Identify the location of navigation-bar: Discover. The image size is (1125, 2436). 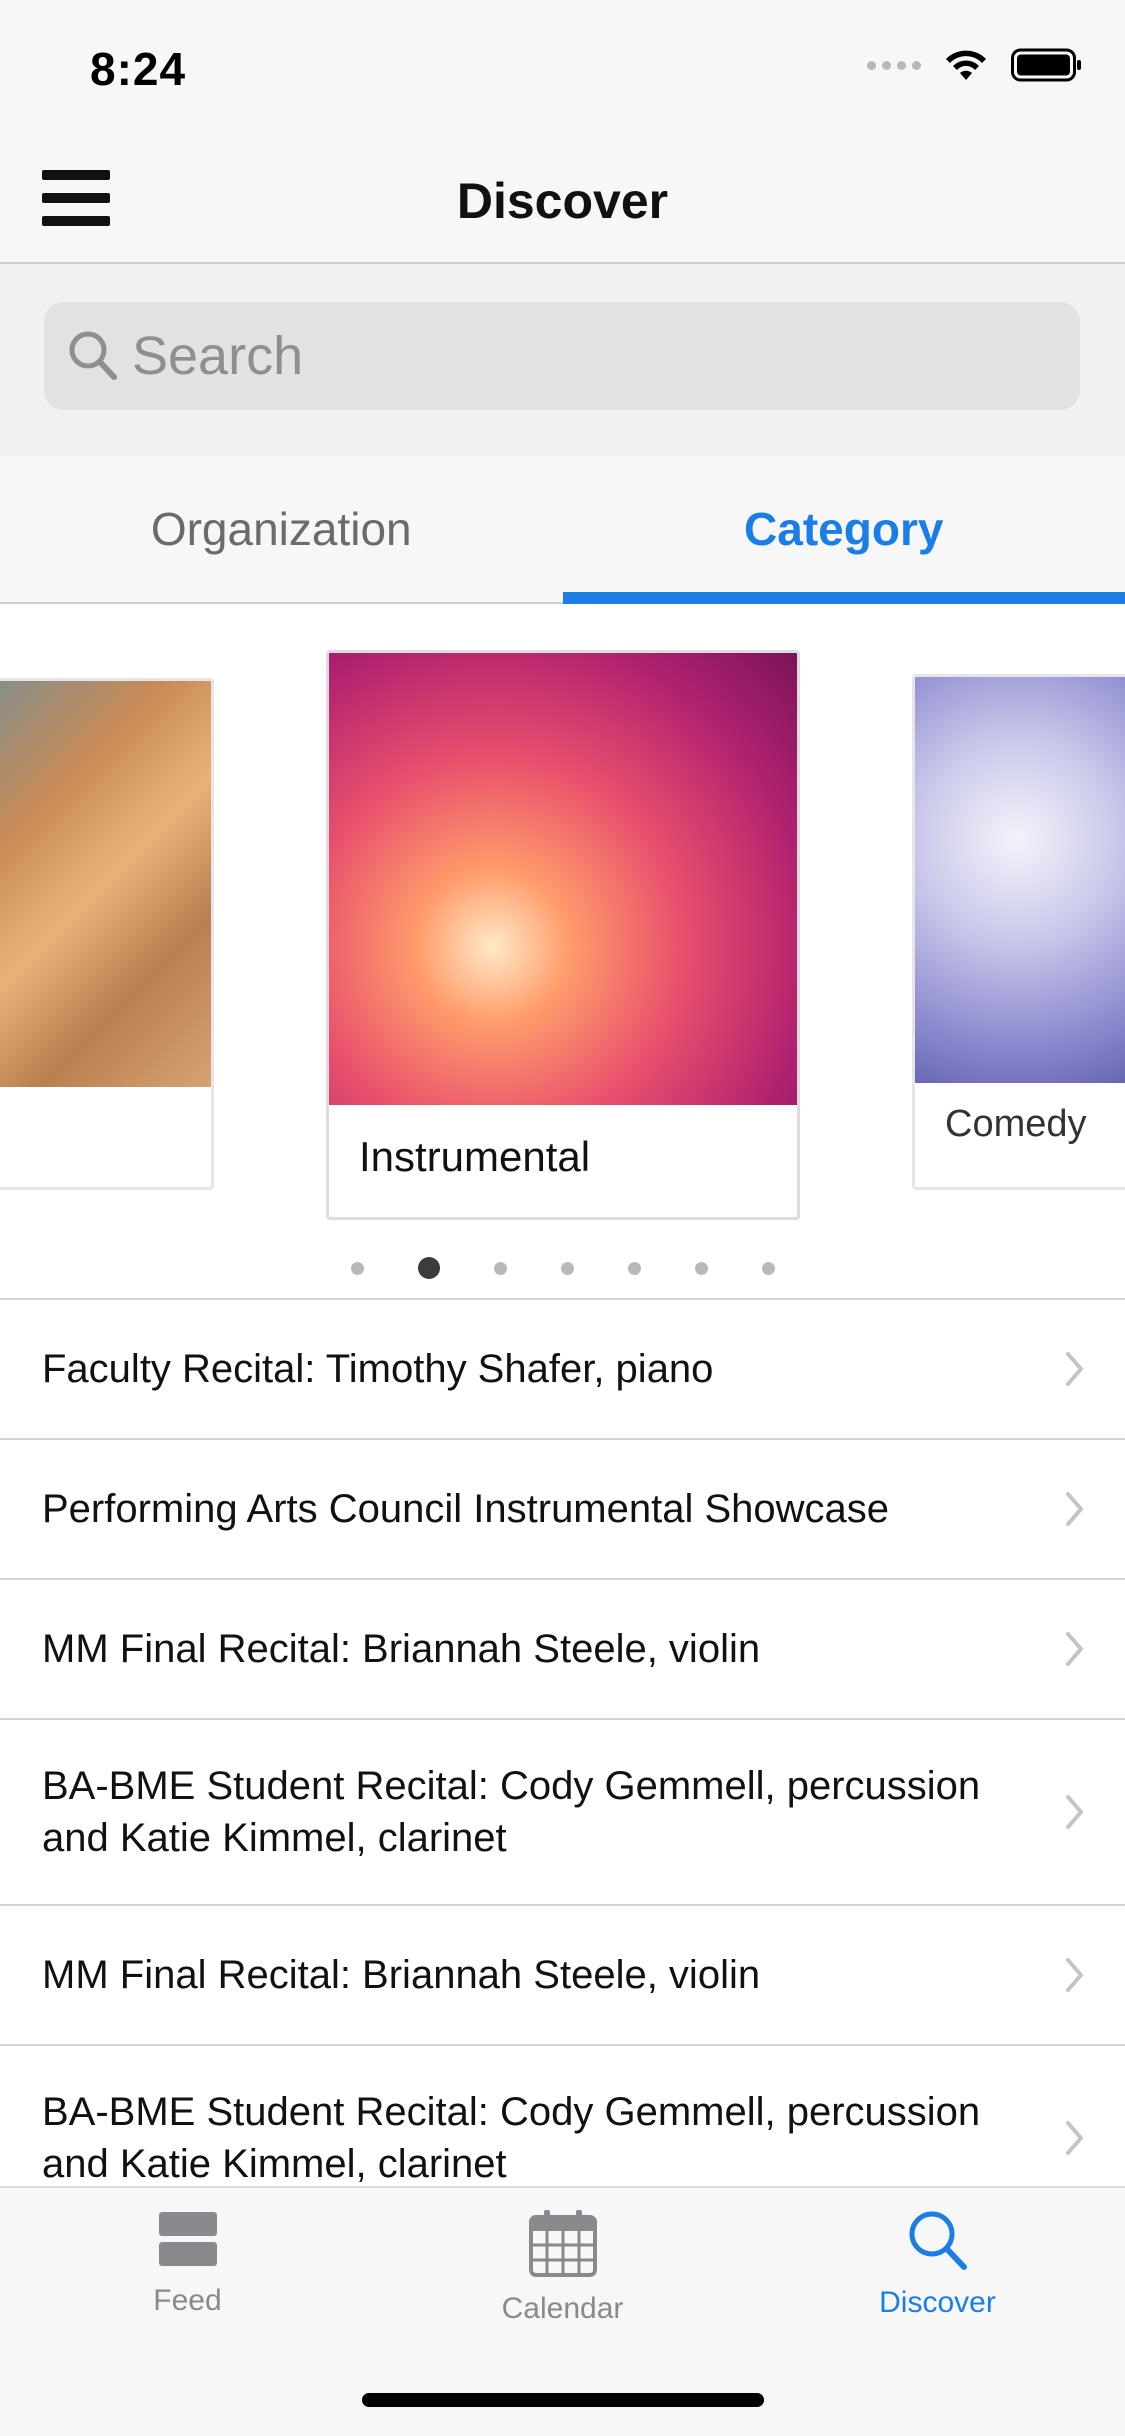
(562, 198).